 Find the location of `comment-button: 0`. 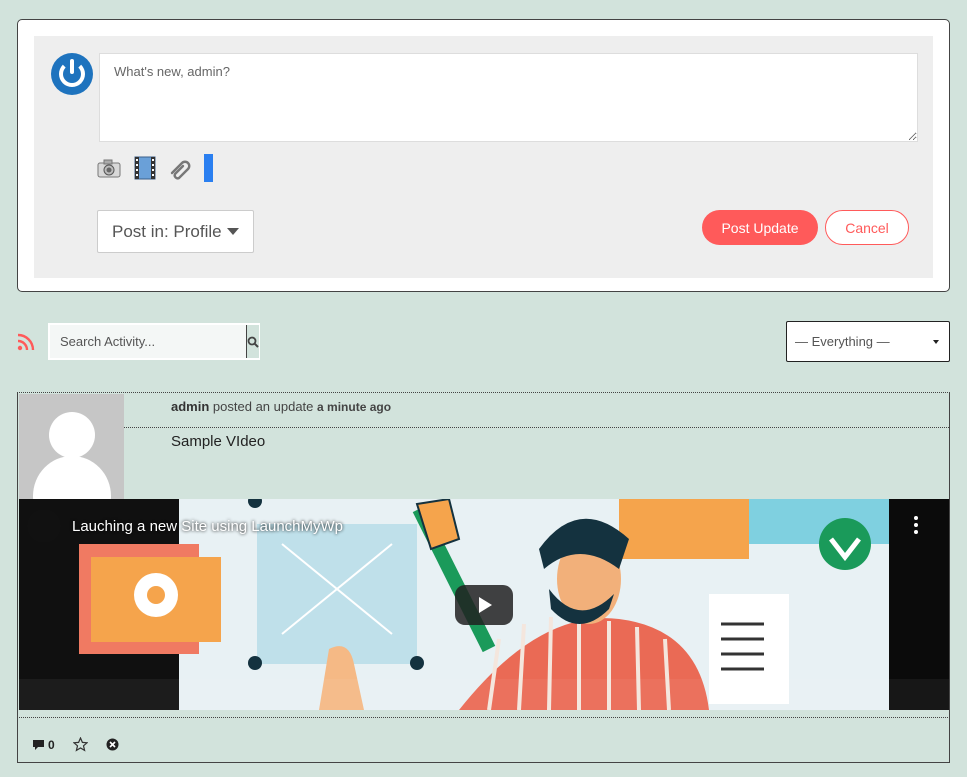

comment-button: 0 is located at coordinates (43, 745).